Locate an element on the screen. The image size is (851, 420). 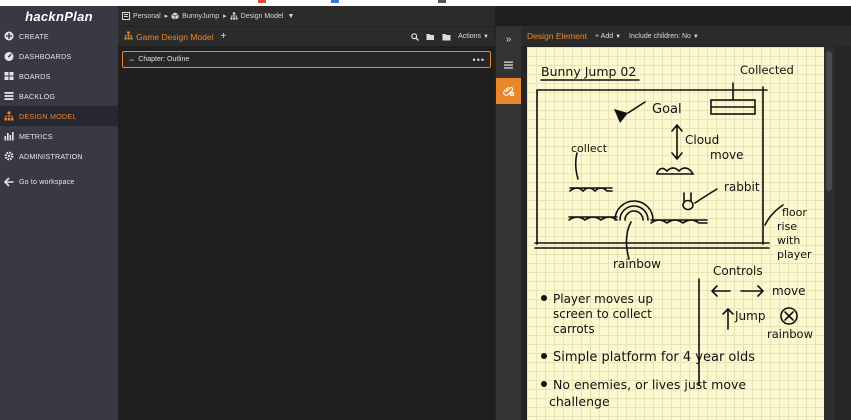
sidebar-item-dashboards: DASHBOARDS is located at coordinates (59, 56).